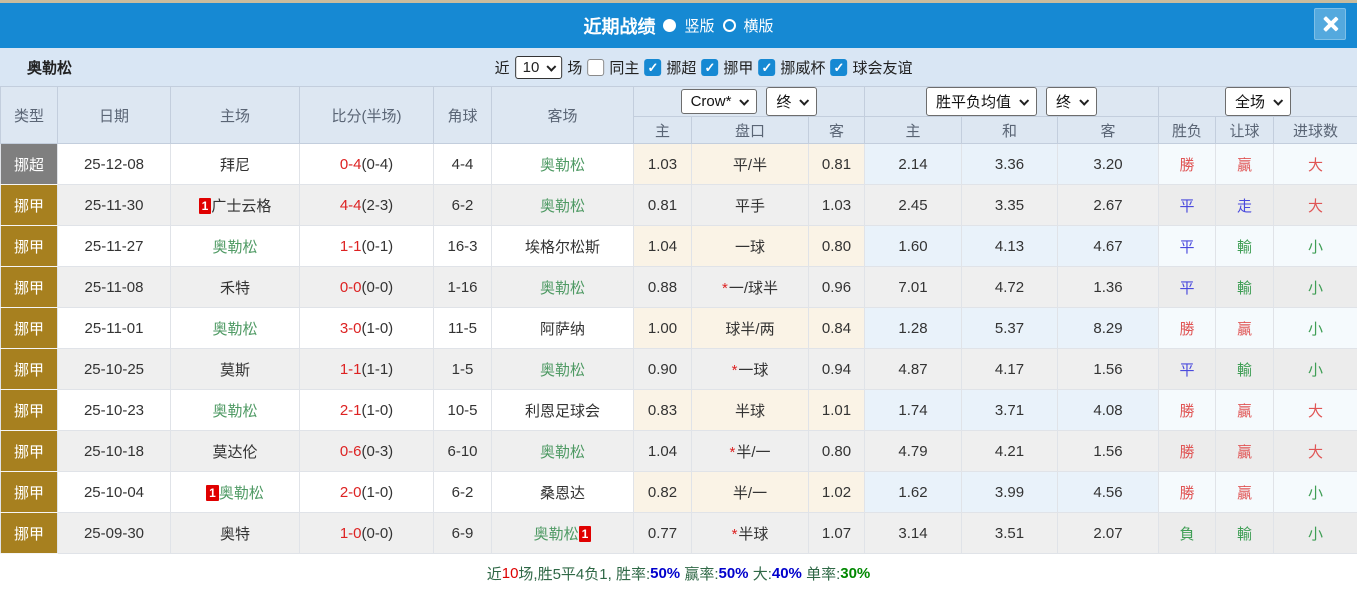 The height and width of the screenshot is (592, 1357). Describe the element at coordinates (662, 492) in the screenshot. I see `home-odds-cell: 0.82` at that location.